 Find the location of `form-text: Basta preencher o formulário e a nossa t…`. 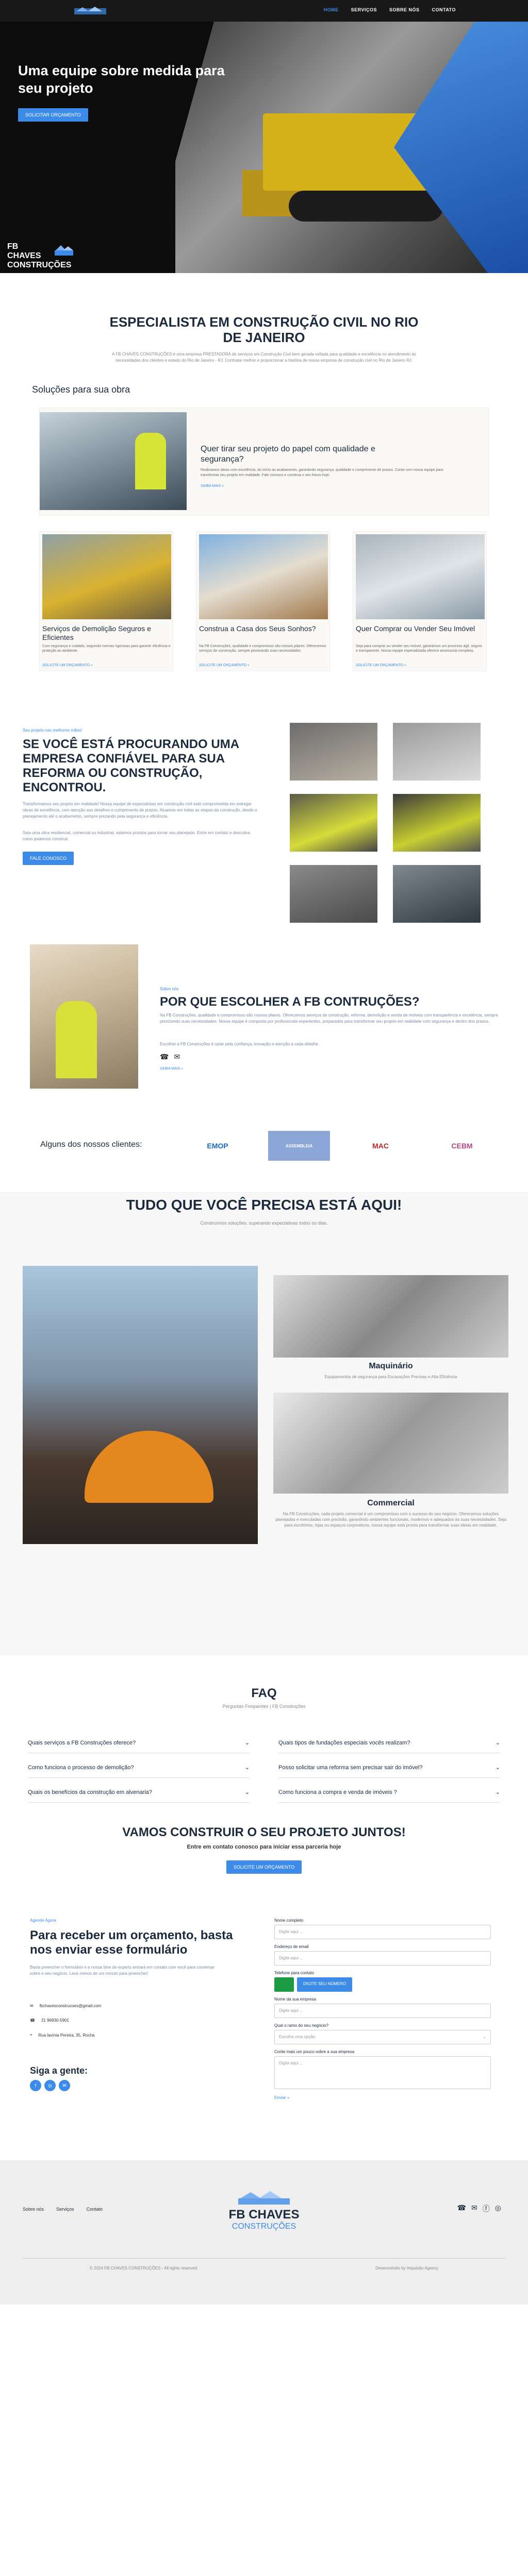

form-text: Basta preencher o formulário e a nossa t… is located at coordinates (123, 1970).